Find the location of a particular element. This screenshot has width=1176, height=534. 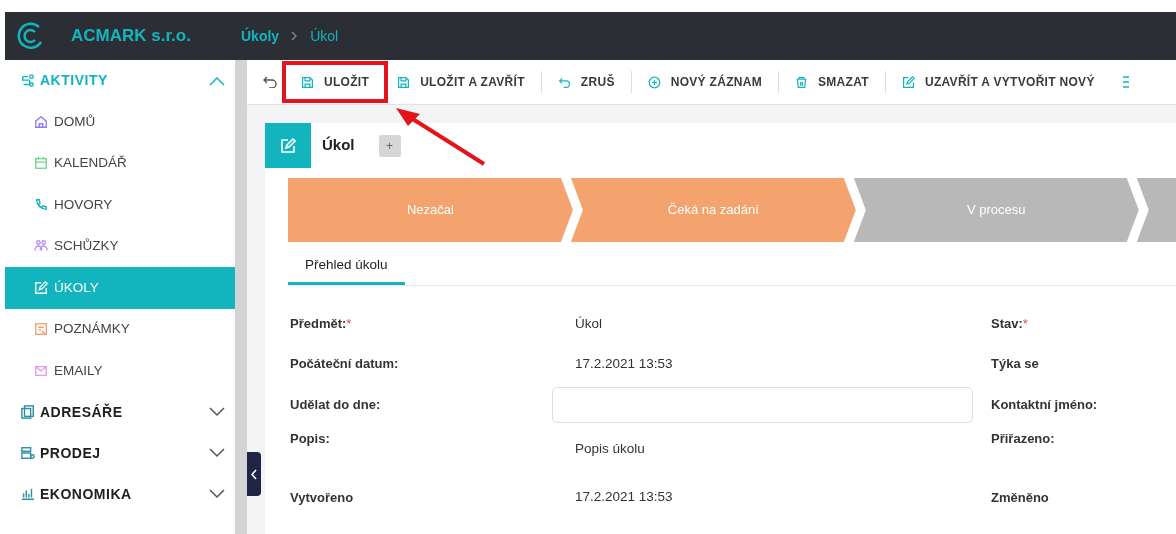

breadcrumb-link: Úkol is located at coordinates (324, 36).